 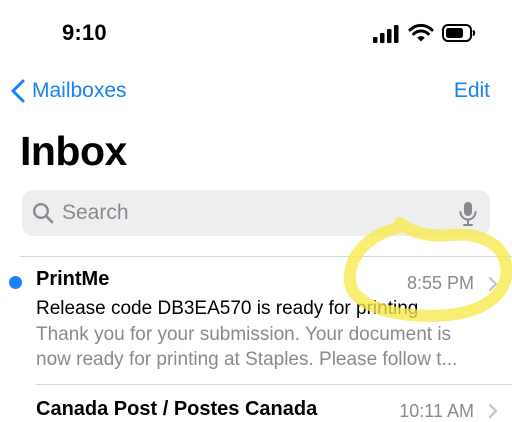 What do you see at coordinates (252, 213) in the screenshot?
I see `search-input` at bounding box center [252, 213].